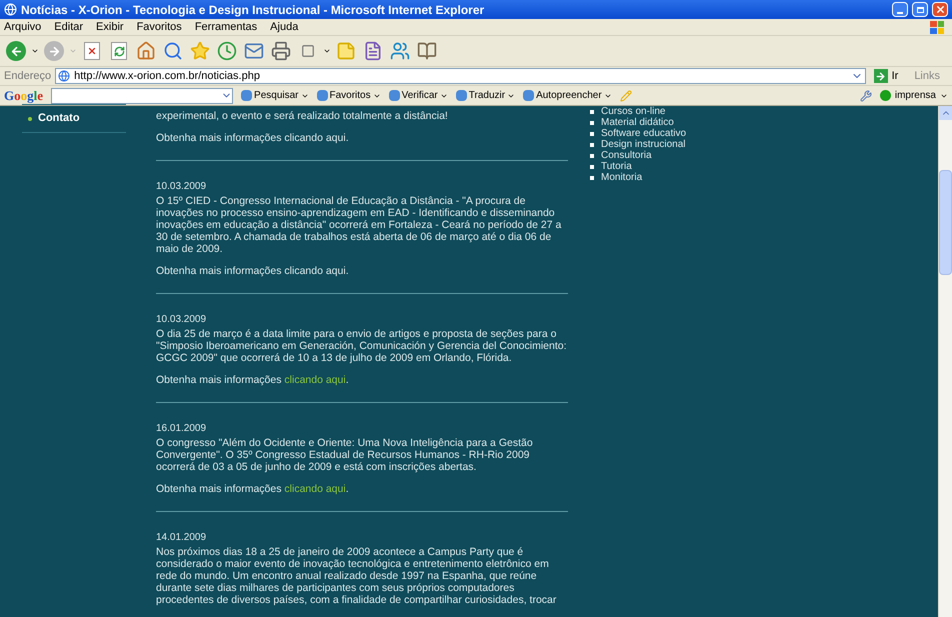  Describe the element at coordinates (345, 455) in the screenshot. I see `news-text: O congresso "Além do Ocidente e Oriente: Uma Nova Inteligência para a Gestão Convergente". O 35º Congresso Estadual de Recursos Humanos - RH-Rio 2009 ocorrerá de 03 a 05 de junho de 2009 e está com inscrições abertas.` at that location.